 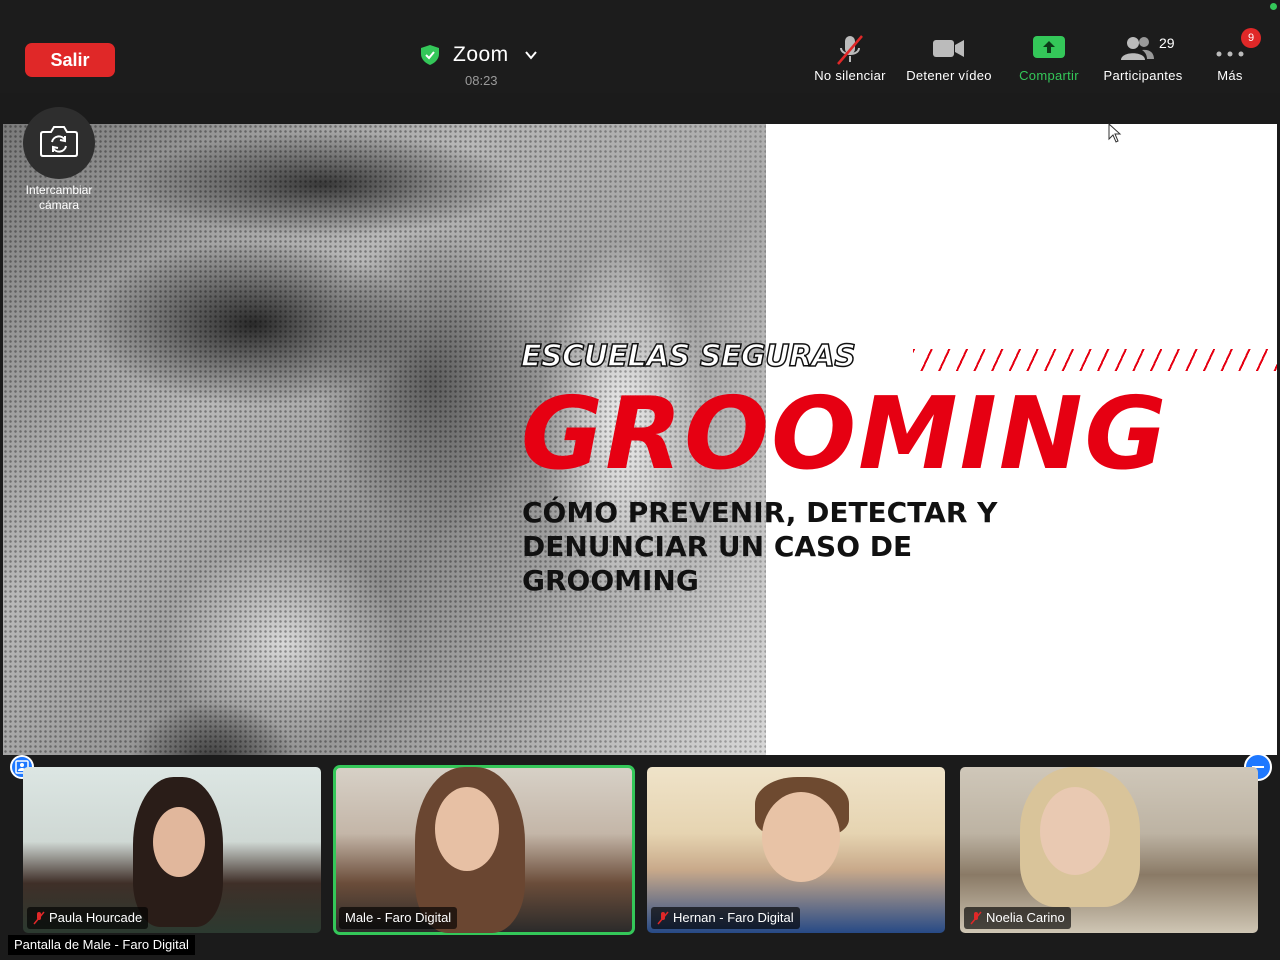 What do you see at coordinates (1167, 43) in the screenshot?
I see `participants-count: 29` at bounding box center [1167, 43].